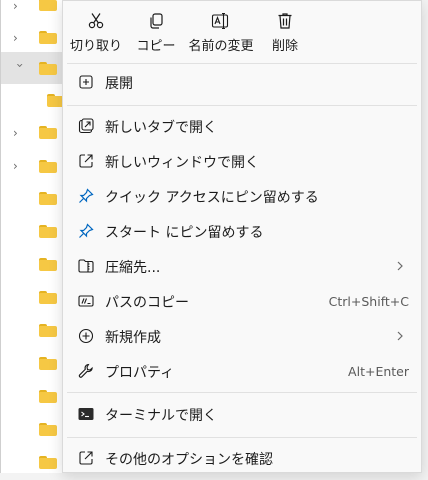  Describe the element at coordinates (221, 21) in the screenshot. I see `rename-icon` at that location.